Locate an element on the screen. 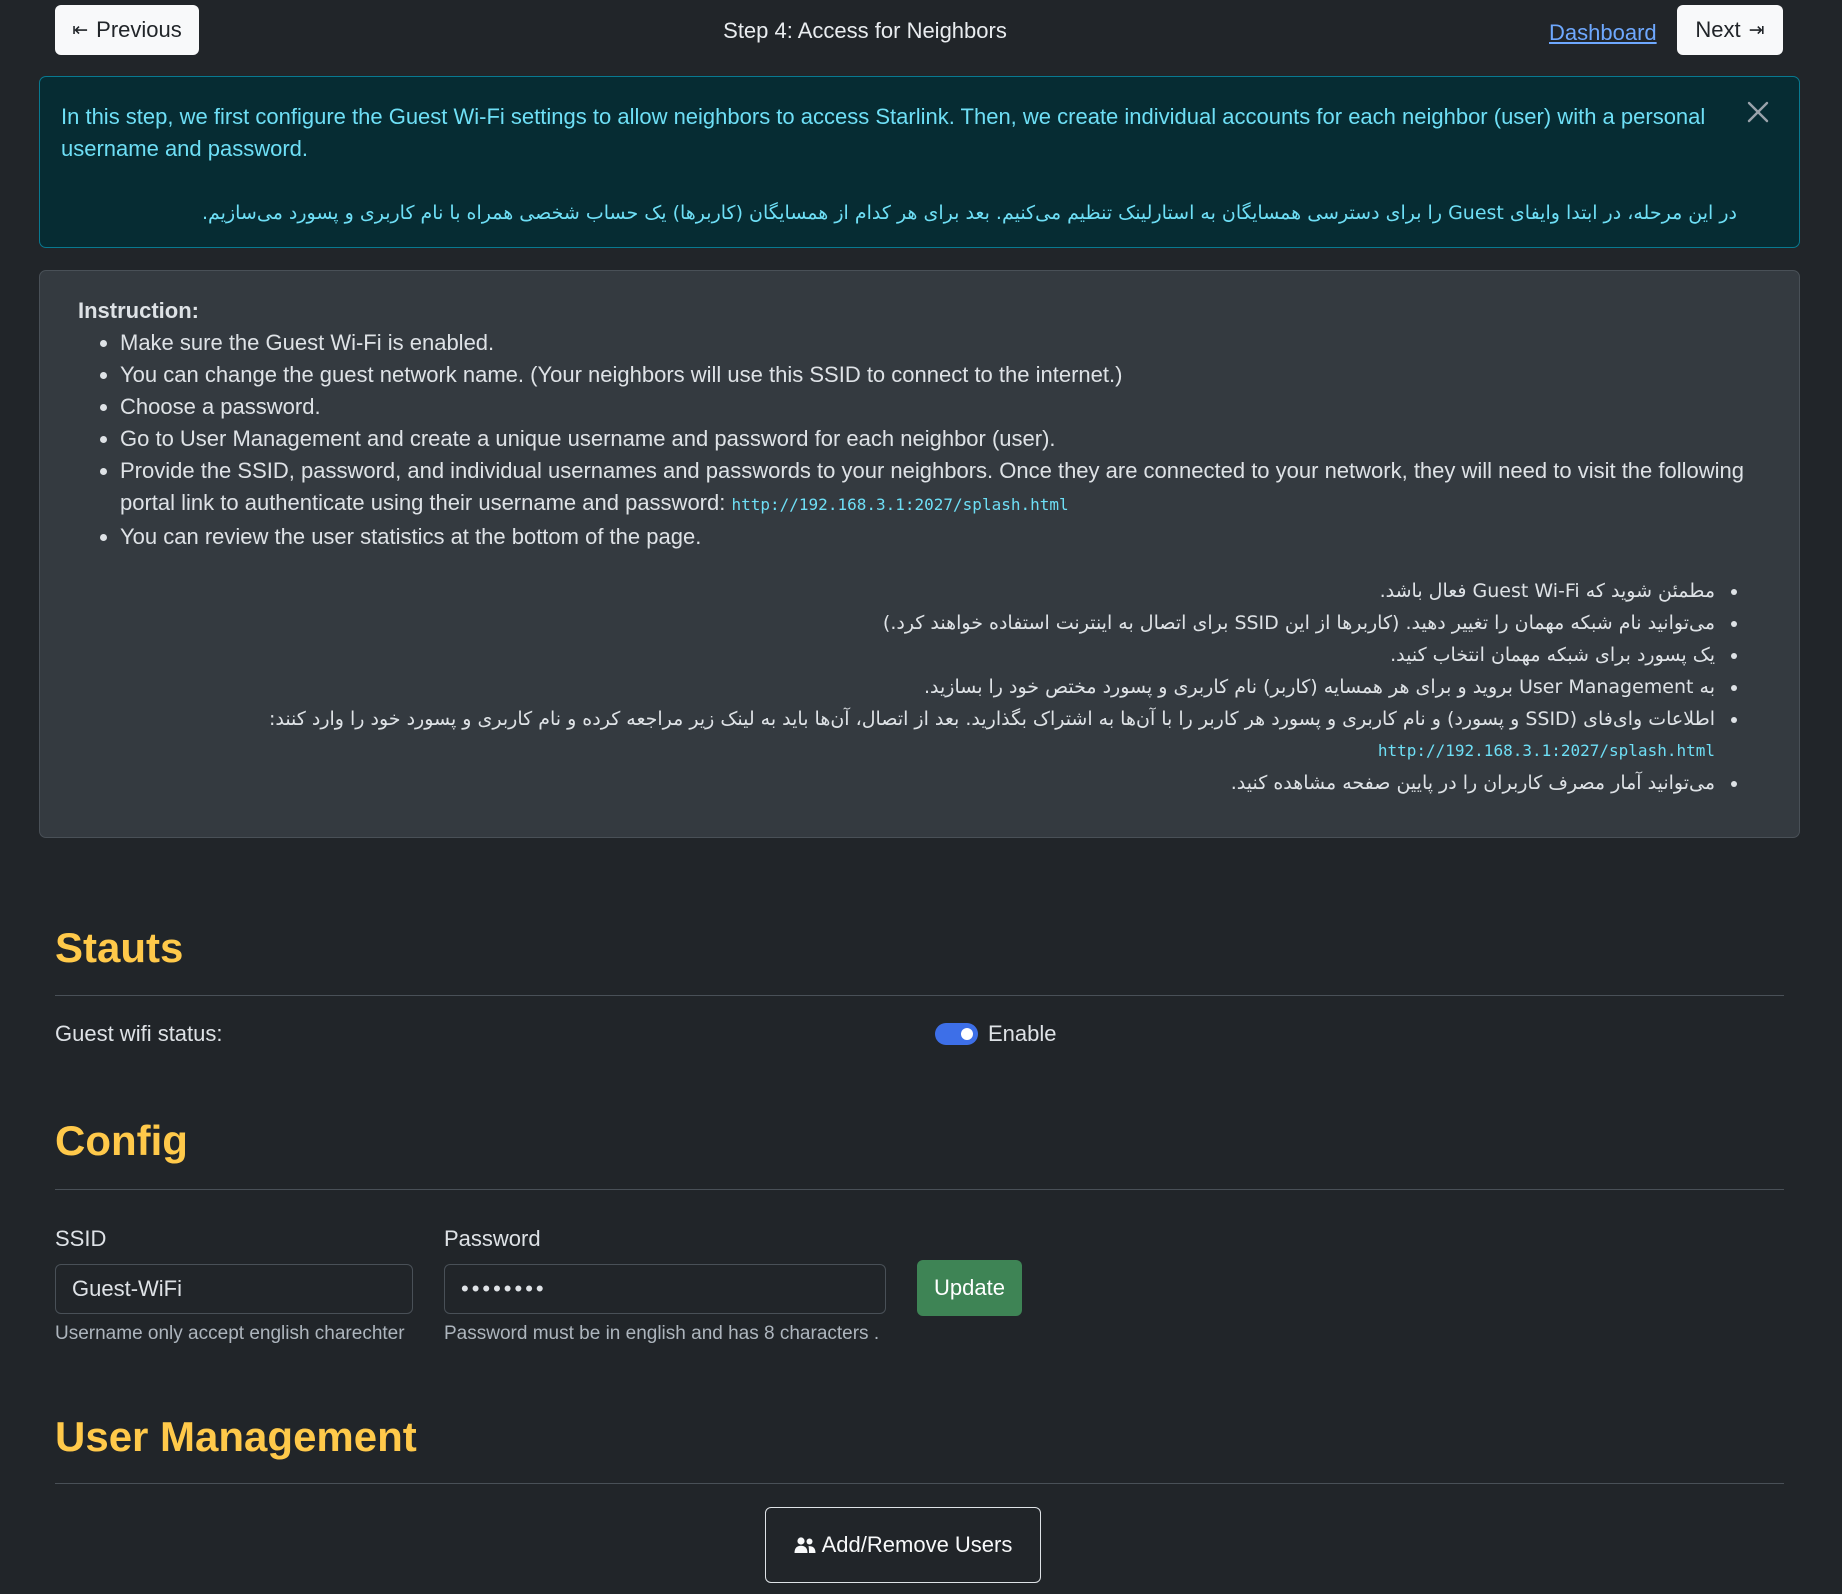  close-icon is located at coordinates (1758, 112).